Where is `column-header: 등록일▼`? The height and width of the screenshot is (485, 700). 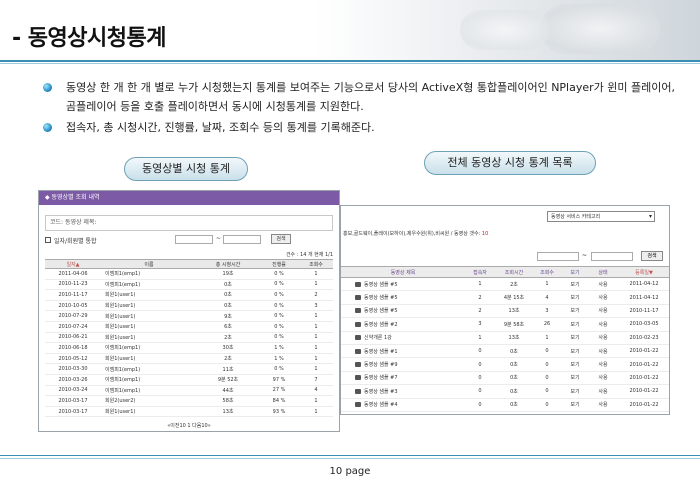
column-header: 등록일▼ is located at coordinates (643, 272).